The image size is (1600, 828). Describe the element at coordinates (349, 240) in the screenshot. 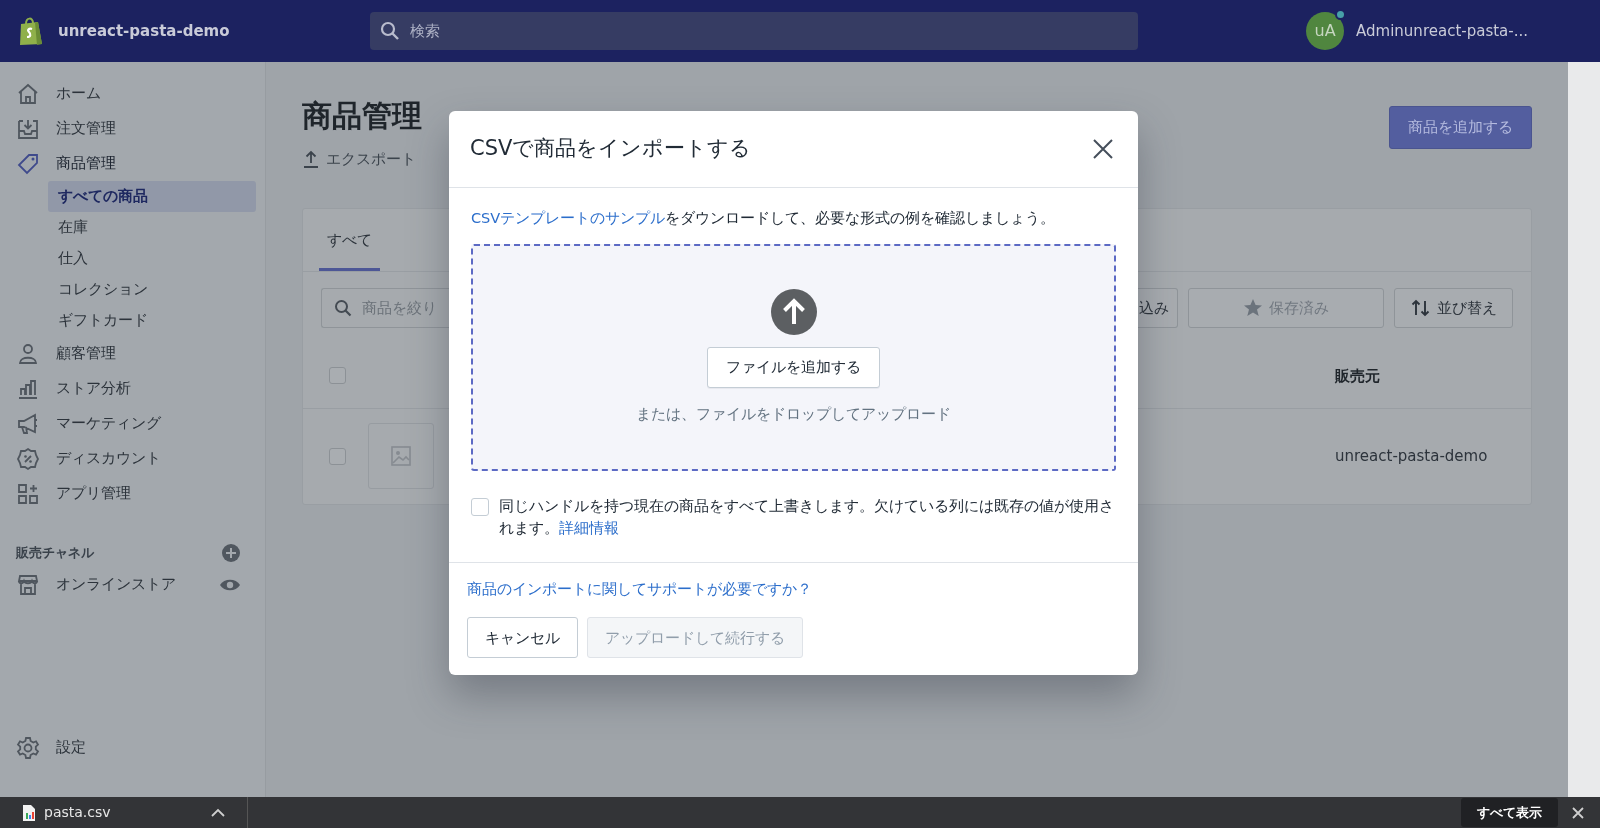

I see `tab: すべて` at that location.